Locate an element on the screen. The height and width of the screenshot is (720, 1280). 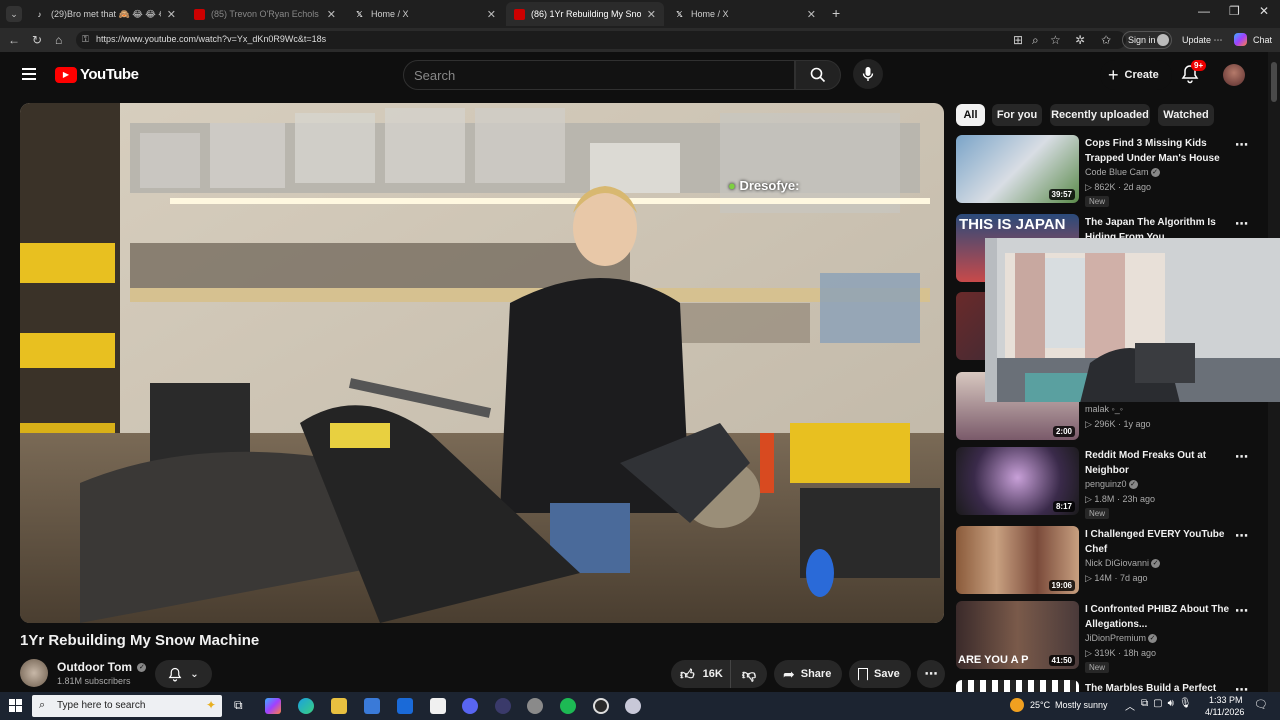
chip-recently-uploaded: Recently uploaded is located at coordinates (1100, 115).